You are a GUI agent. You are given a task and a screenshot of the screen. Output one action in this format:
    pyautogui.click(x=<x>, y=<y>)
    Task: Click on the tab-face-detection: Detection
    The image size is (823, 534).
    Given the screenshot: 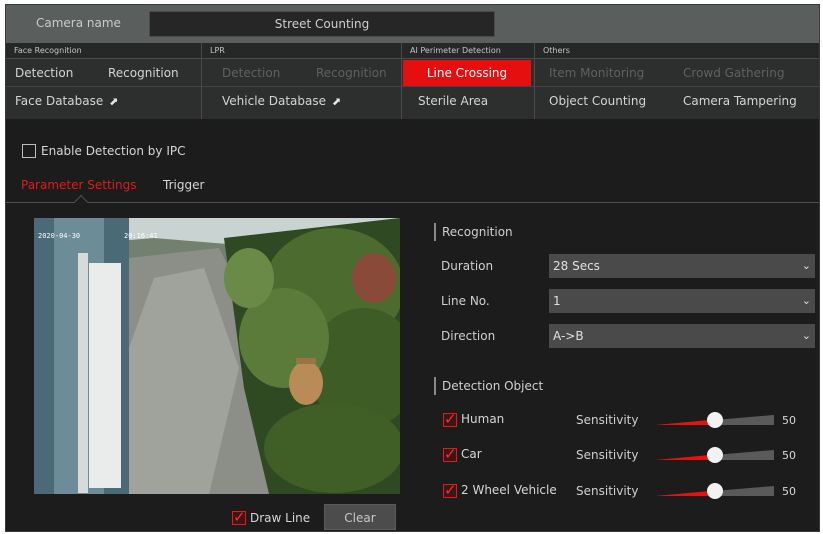 What is the action you would take?
    pyautogui.click(x=44, y=73)
    